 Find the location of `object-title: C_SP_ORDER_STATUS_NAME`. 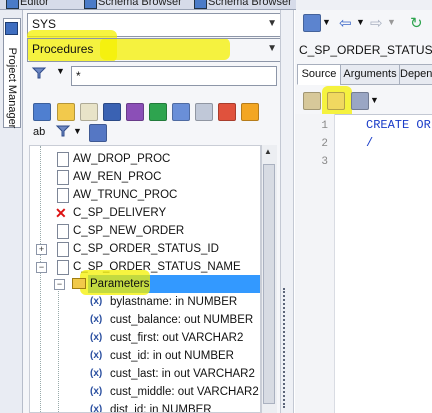

object-title: C_SP_ORDER_STATUS_NAME is located at coordinates (365, 50).